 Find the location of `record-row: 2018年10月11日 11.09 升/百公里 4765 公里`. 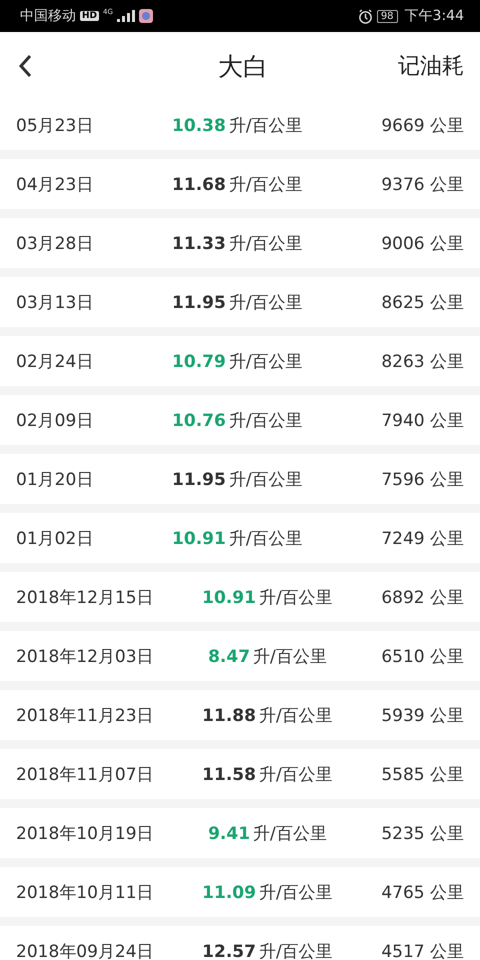

record-row: 2018年10月11日 11.09 升/百公里 4765 公里 is located at coordinates (240, 892).